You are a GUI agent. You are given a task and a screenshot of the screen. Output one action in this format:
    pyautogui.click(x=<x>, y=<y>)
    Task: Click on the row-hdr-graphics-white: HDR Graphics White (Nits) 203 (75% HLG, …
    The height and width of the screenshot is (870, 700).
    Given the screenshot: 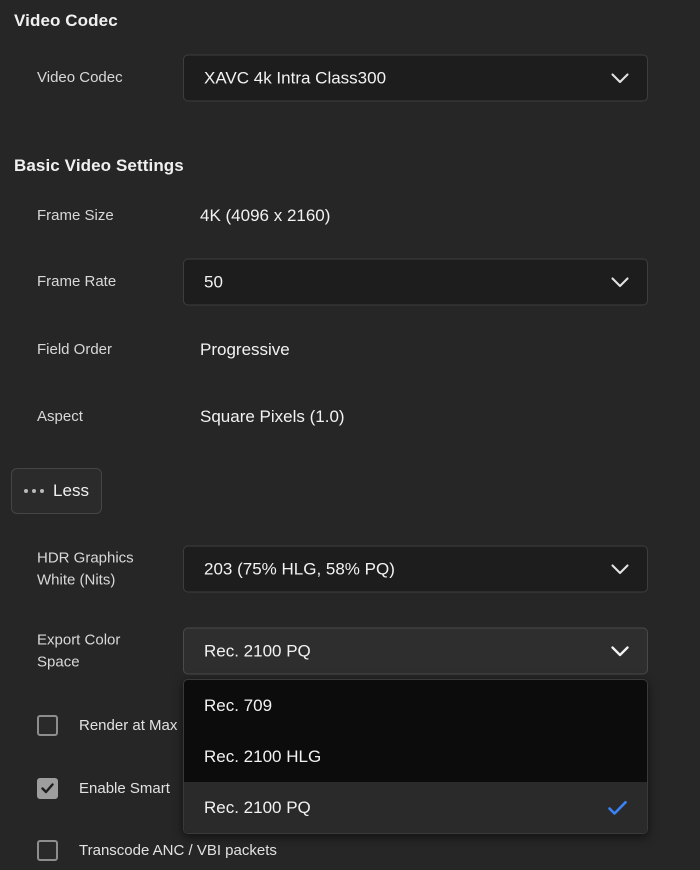 What is the action you would take?
    pyautogui.click(x=350, y=569)
    